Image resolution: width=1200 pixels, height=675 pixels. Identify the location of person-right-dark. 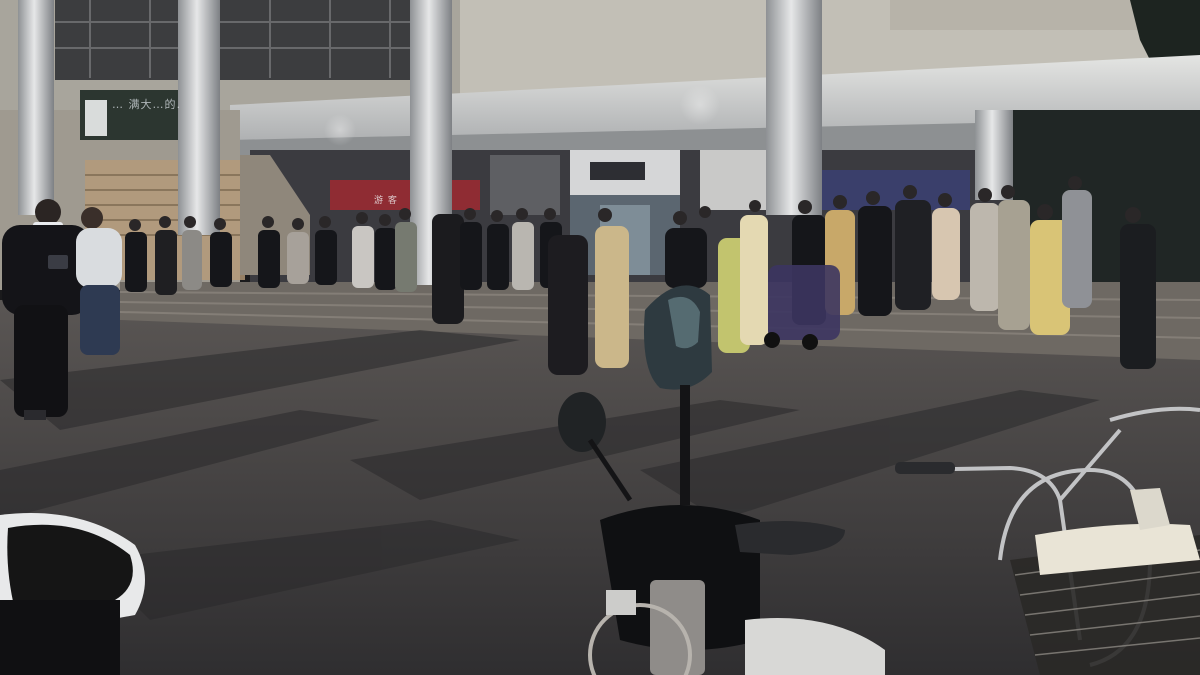
(1138, 296).